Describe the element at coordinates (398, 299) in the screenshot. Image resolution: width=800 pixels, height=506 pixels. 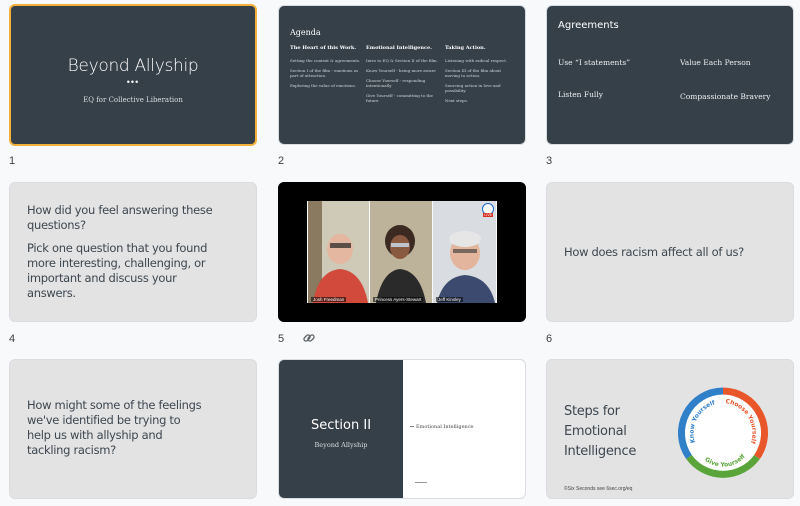
I see `participant-name: Princess Ayers-Stewart` at that location.